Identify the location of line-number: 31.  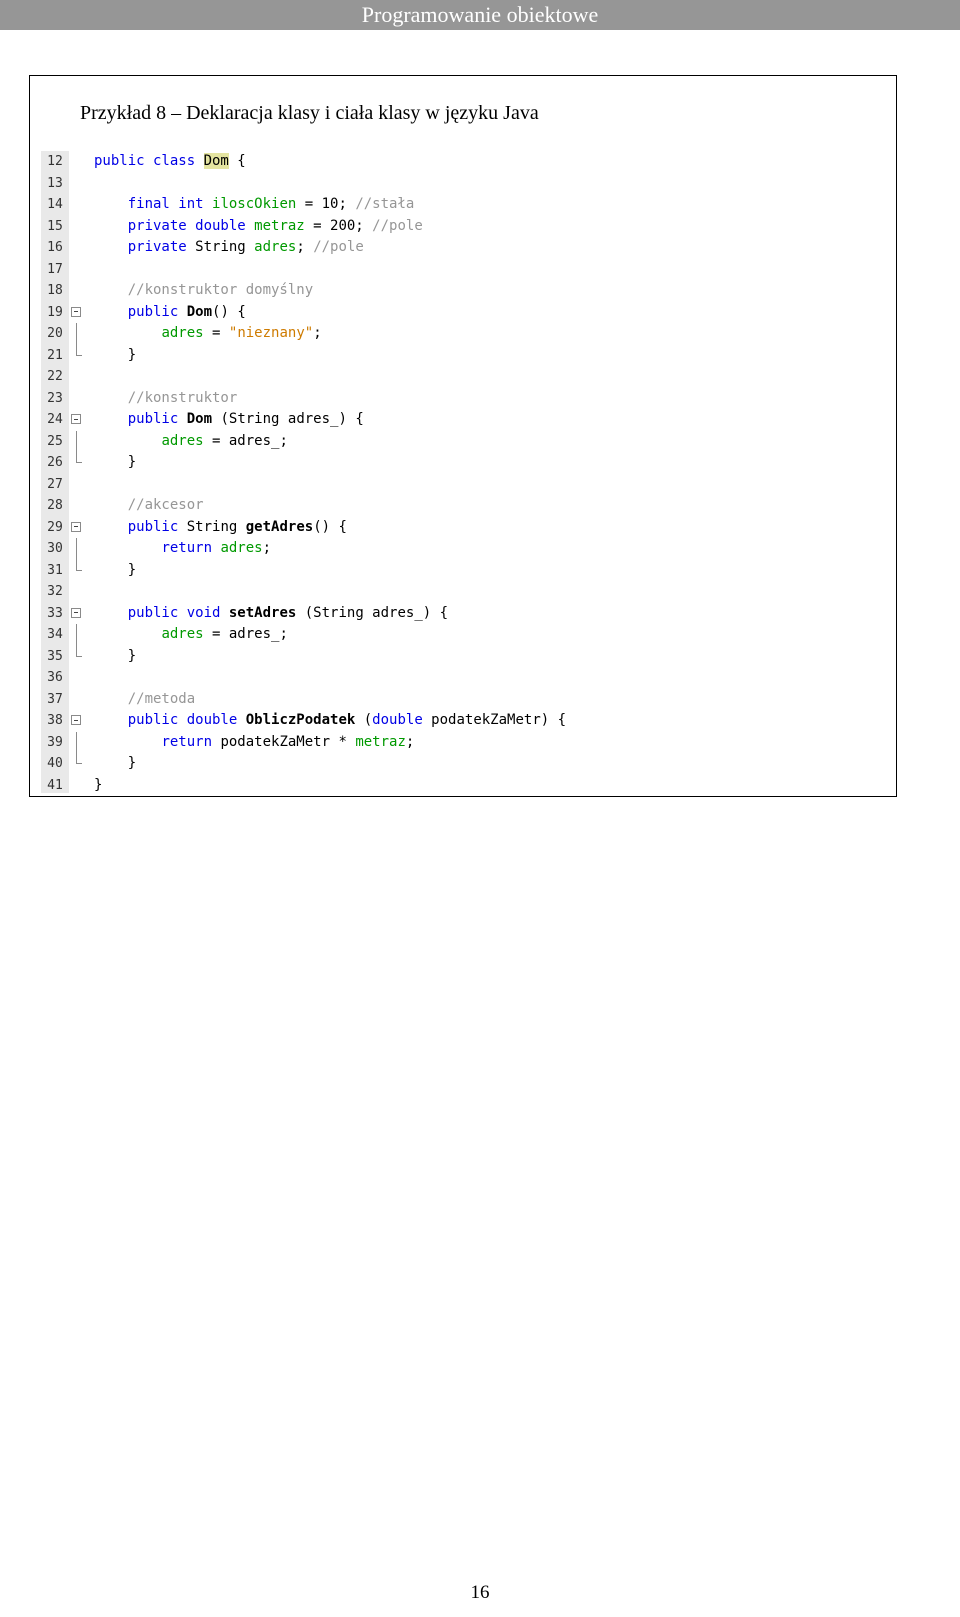
(55, 570).